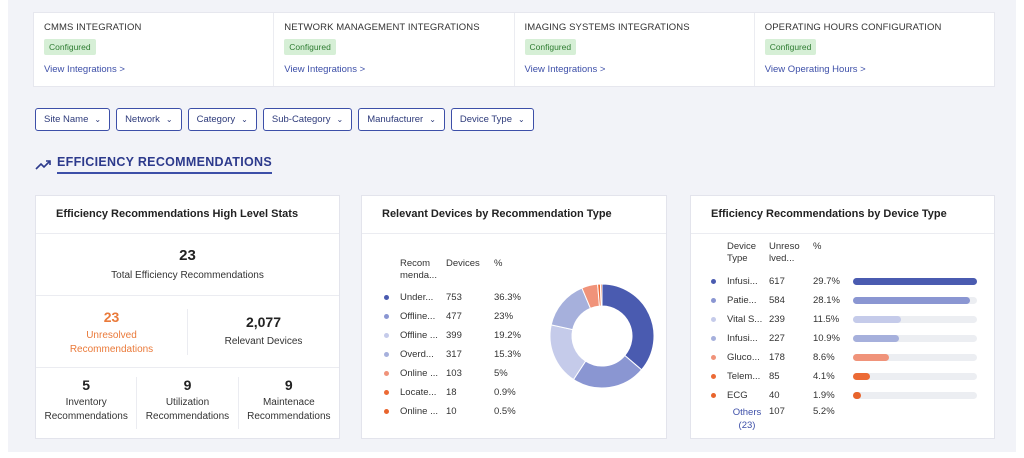 This screenshot has width=1024, height=458. Describe the element at coordinates (774, 376) in the screenshot. I see `device-type-count: 85` at that location.